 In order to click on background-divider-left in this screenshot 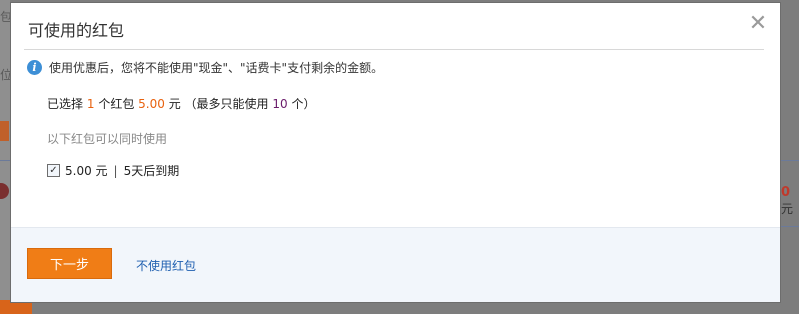, I will do `click(5, 160)`.